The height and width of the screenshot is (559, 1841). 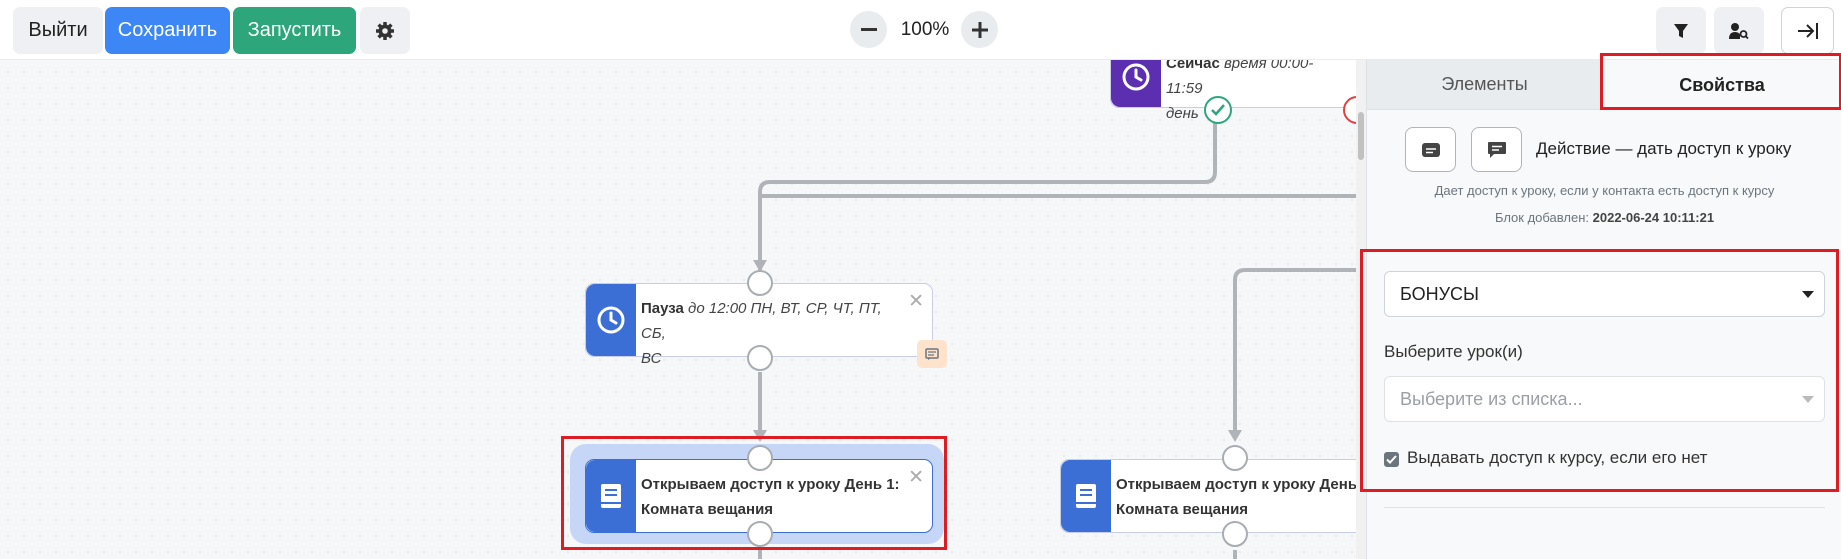 What do you see at coordinates (1235, 436) in the screenshot?
I see `connector-arrowhead` at bounding box center [1235, 436].